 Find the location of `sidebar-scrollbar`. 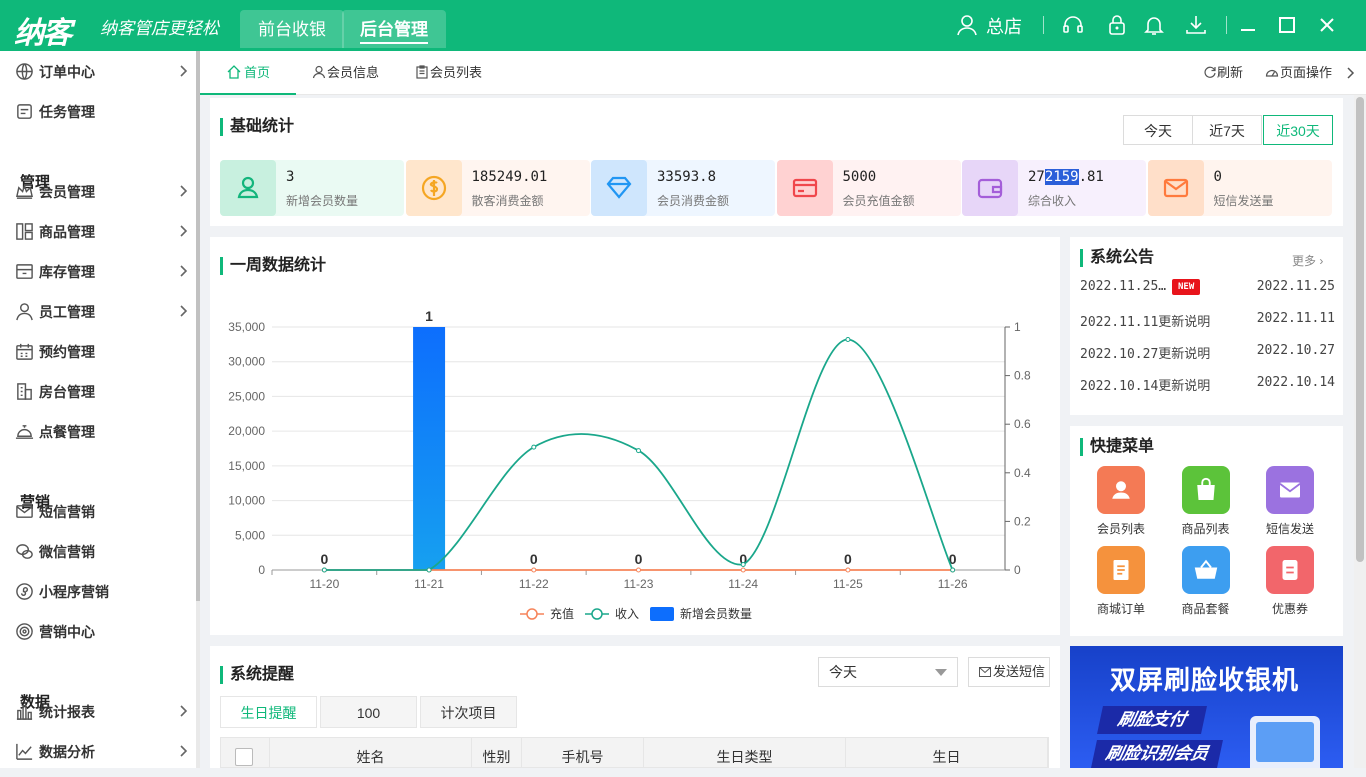

sidebar-scrollbar is located at coordinates (198, 409).